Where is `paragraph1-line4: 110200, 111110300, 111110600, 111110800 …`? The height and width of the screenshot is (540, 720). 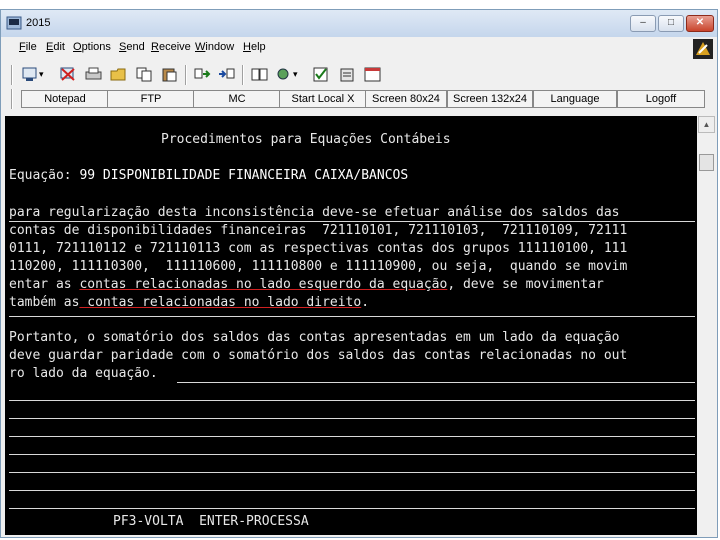
paragraph1-line4: 110200, 111110300, 111110600, 111110800 … is located at coordinates (318, 266).